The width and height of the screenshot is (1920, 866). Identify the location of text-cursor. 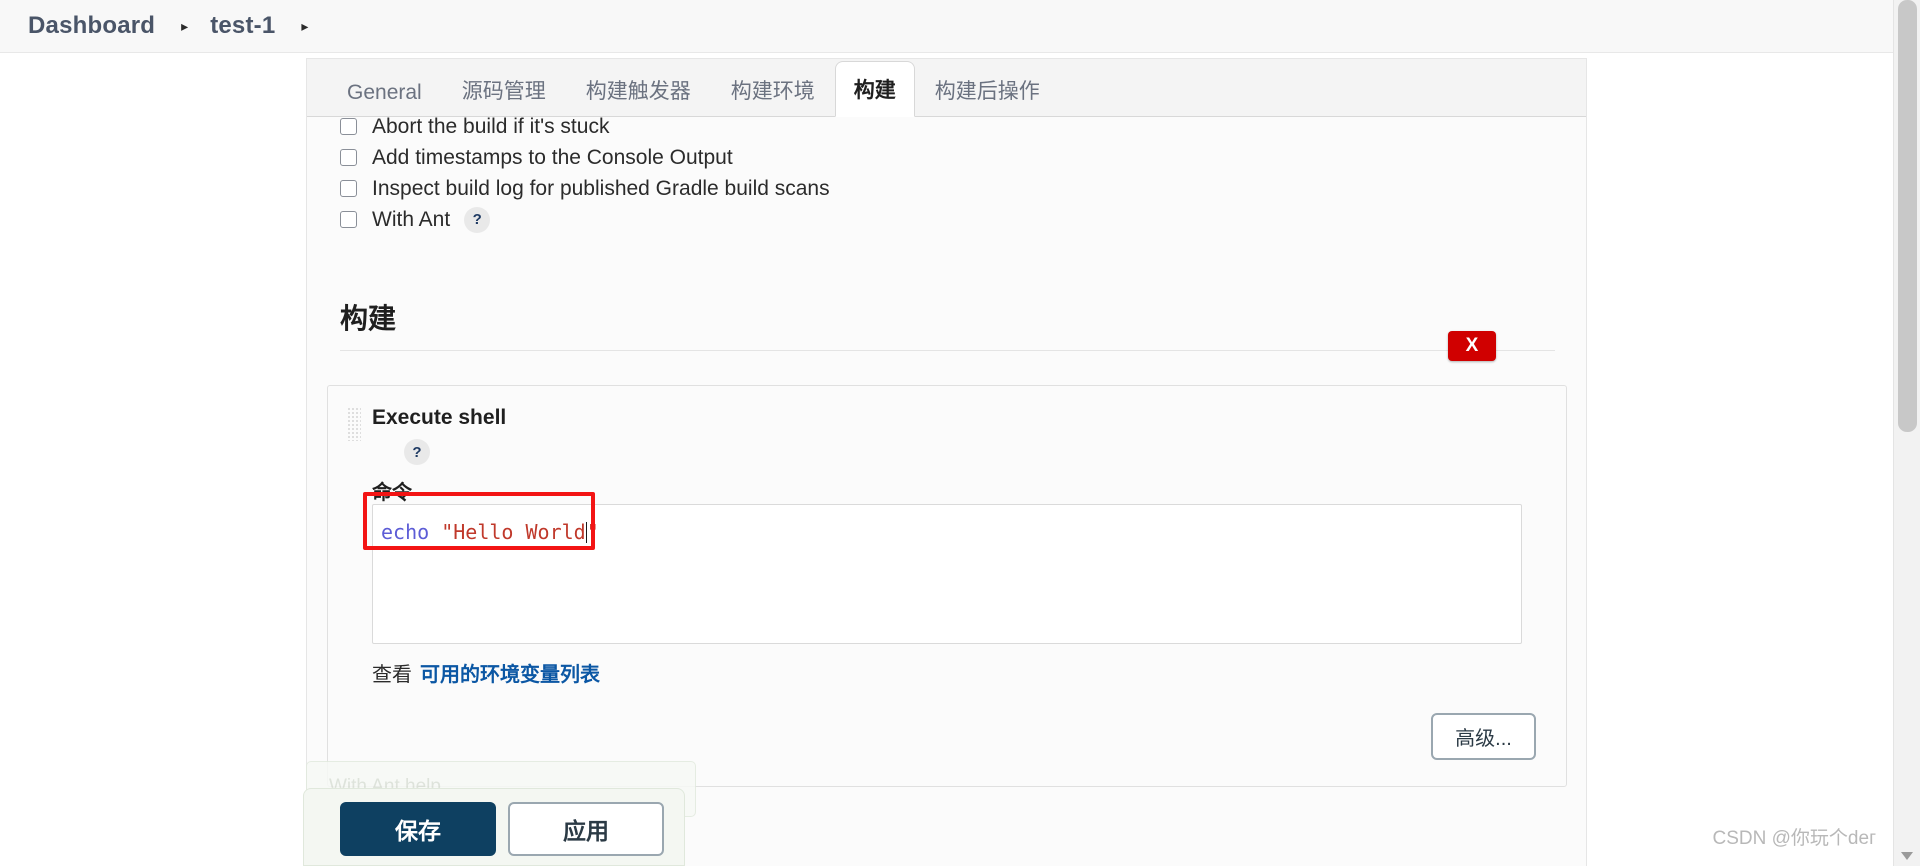
(586, 532).